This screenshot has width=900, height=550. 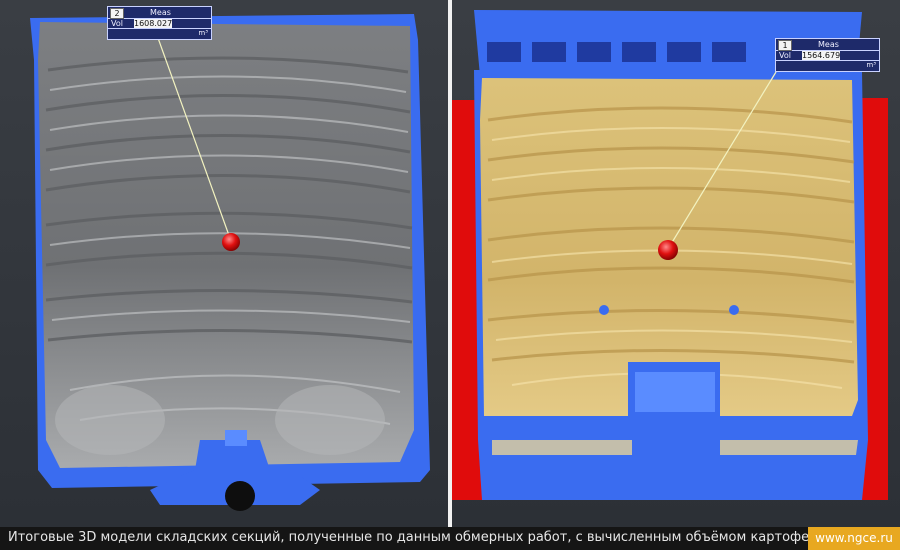 What do you see at coordinates (153, 23) in the screenshot?
I see `volume-value: 1608.027` at bounding box center [153, 23].